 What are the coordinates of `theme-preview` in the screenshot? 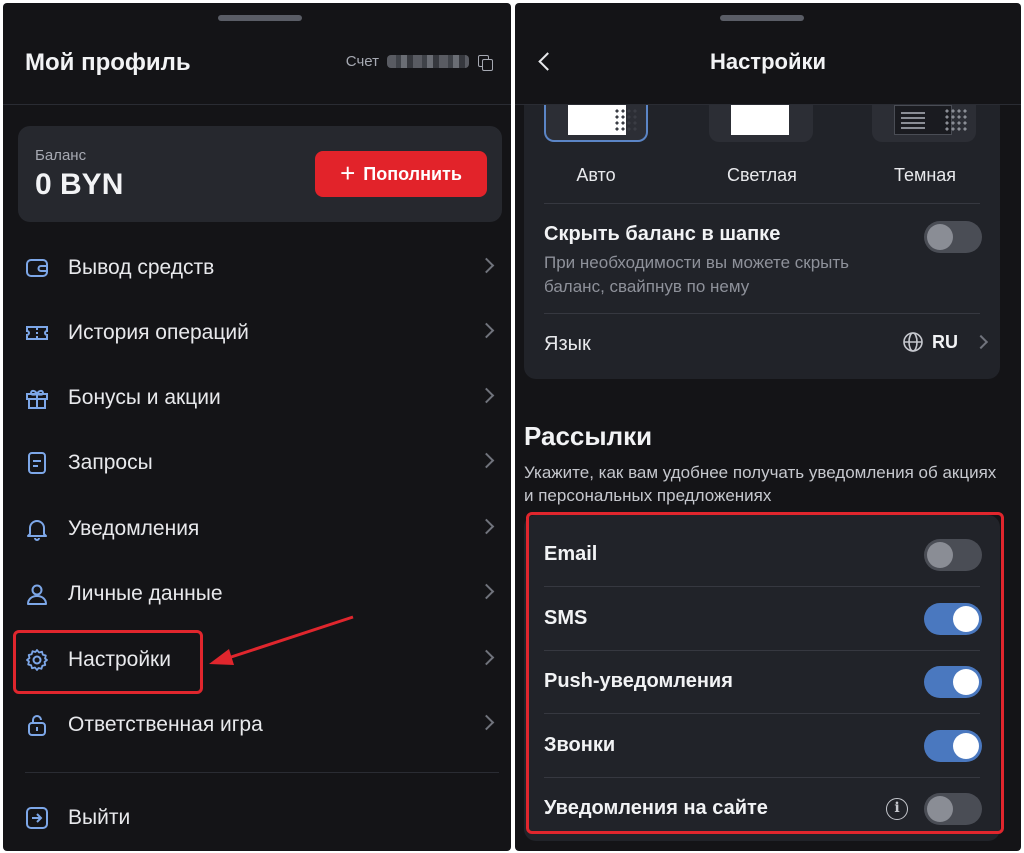 It's located at (760, 120).